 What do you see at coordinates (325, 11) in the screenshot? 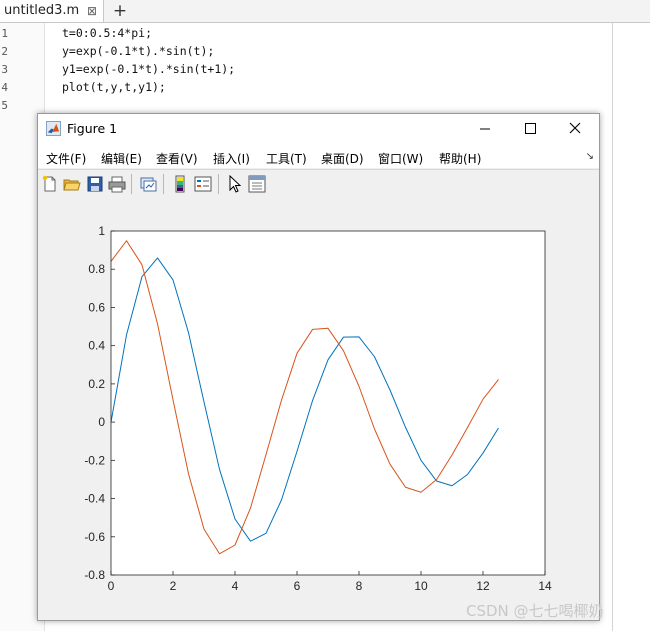
I see `editor-tab-bar: untitled3.m ⊠ +` at bounding box center [325, 11].